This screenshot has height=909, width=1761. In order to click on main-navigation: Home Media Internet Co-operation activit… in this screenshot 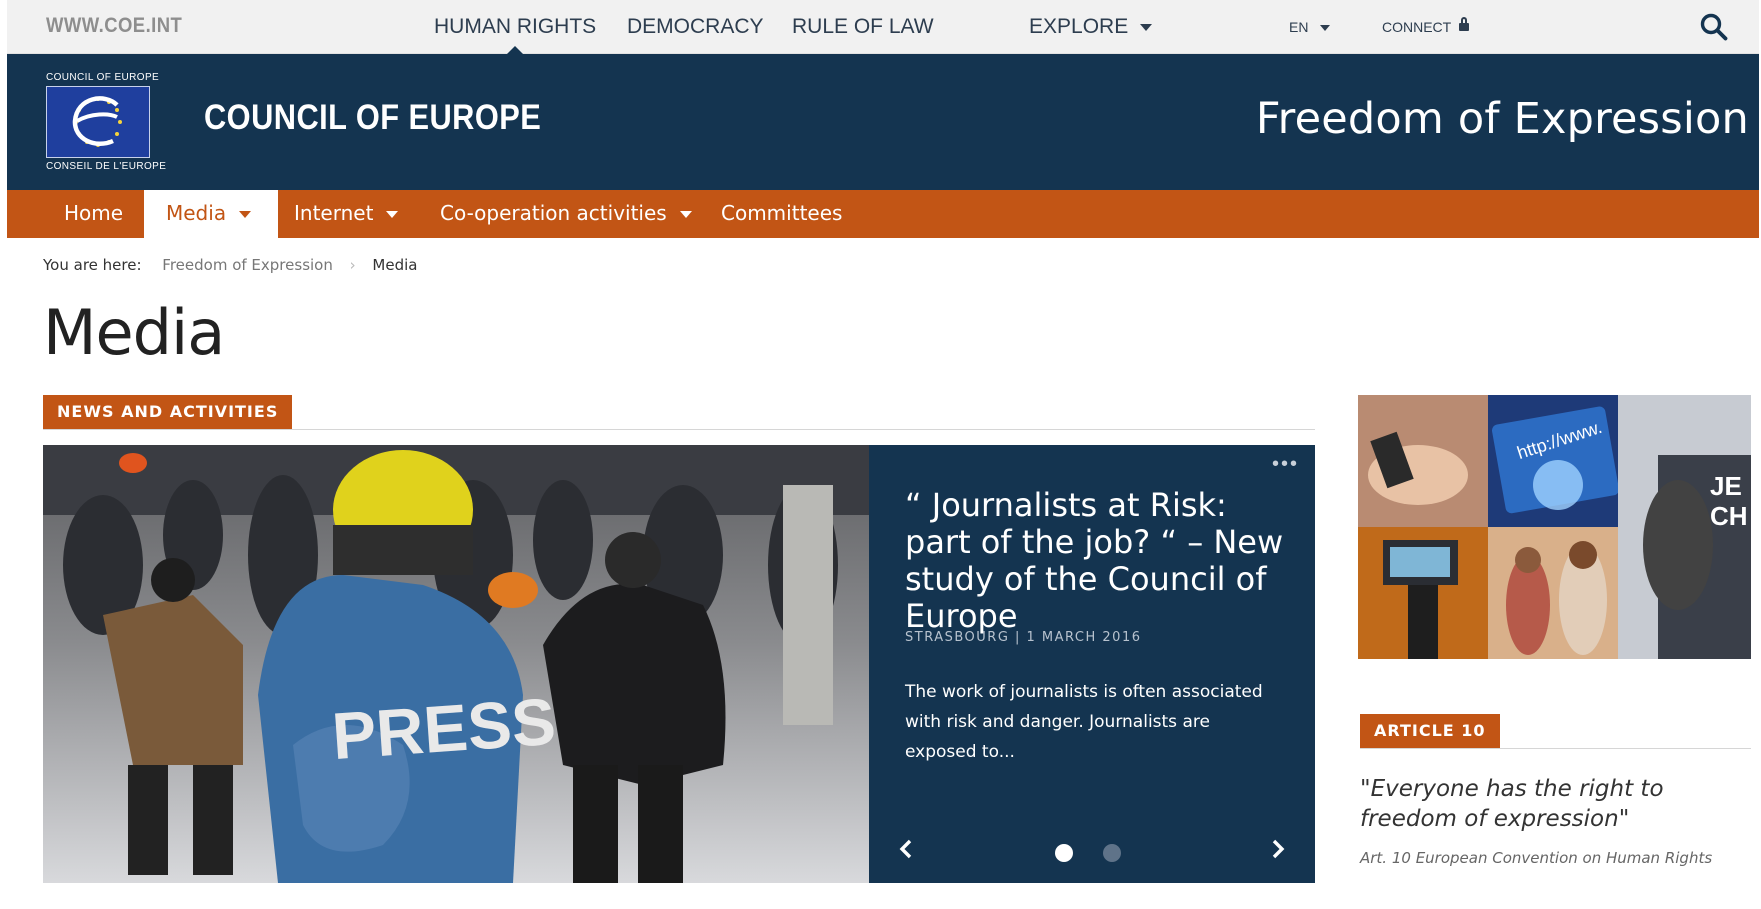, I will do `click(883, 214)`.